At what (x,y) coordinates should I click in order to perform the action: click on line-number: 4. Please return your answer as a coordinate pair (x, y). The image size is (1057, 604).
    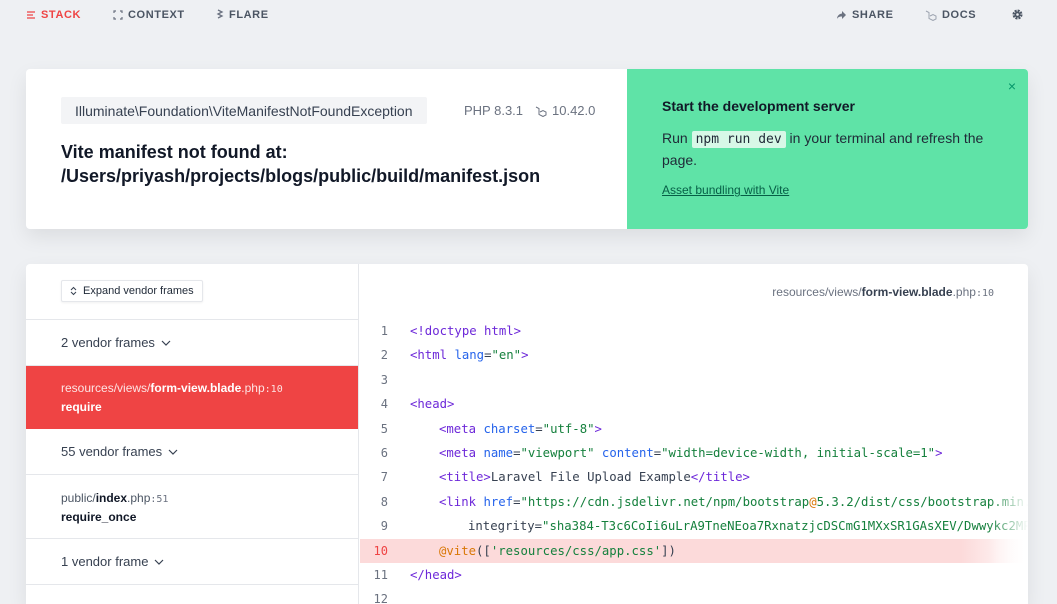
    Looking at the image, I should click on (384, 404).